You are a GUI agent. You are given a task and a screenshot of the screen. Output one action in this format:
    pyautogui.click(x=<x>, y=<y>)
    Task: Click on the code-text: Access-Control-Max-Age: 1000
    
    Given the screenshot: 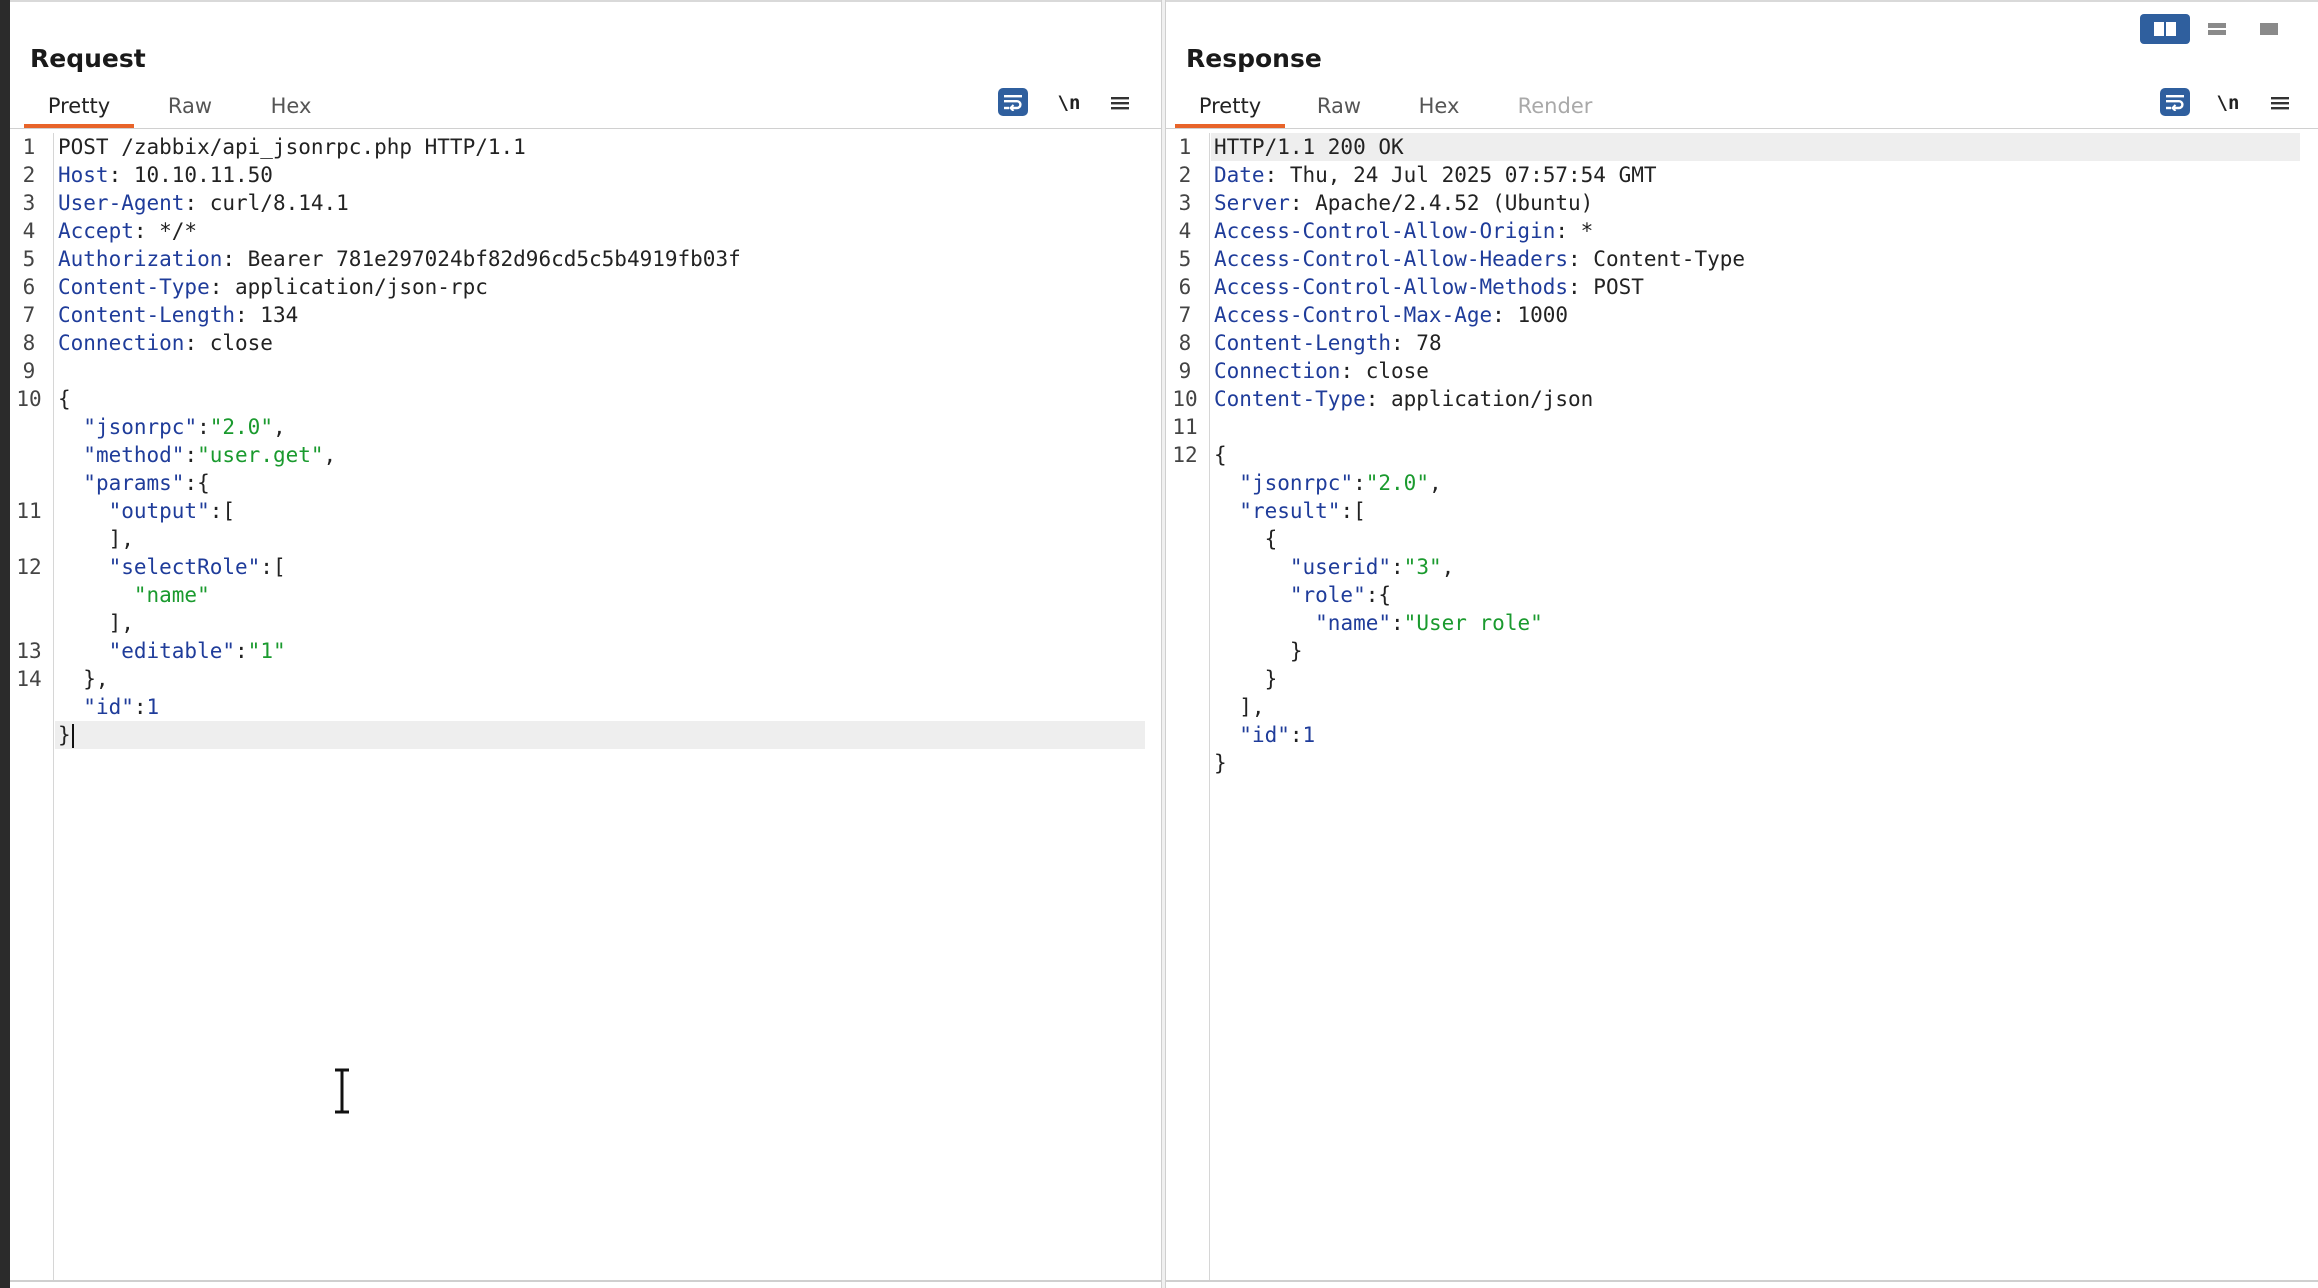 What is the action you would take?
    pyautogui.click(x=1391, y=315)
    